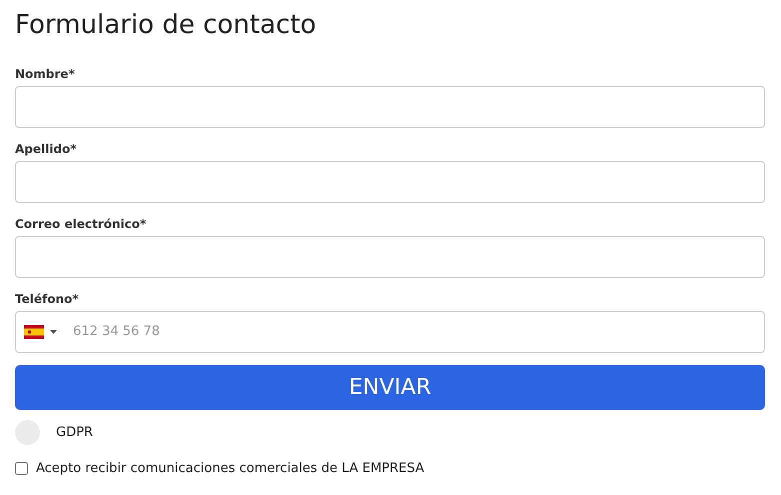 The height and width of the screenshot is (495, 781). I want to click on gdpr-label: GDPR, so click(74, 433).